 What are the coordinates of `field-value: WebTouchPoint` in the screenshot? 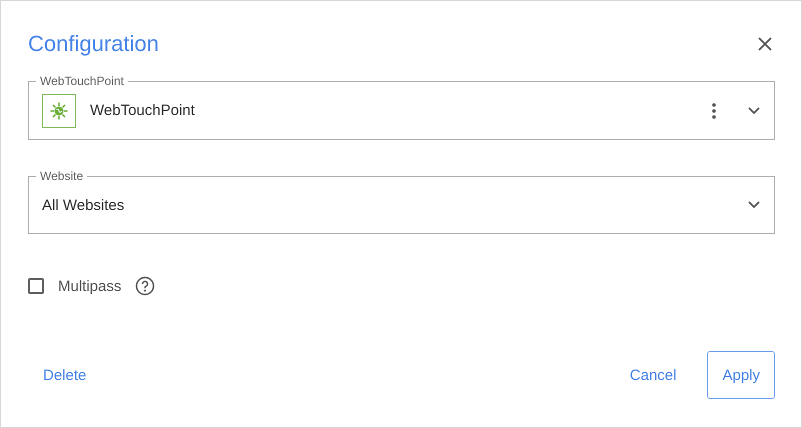 It's located at (143, 110).